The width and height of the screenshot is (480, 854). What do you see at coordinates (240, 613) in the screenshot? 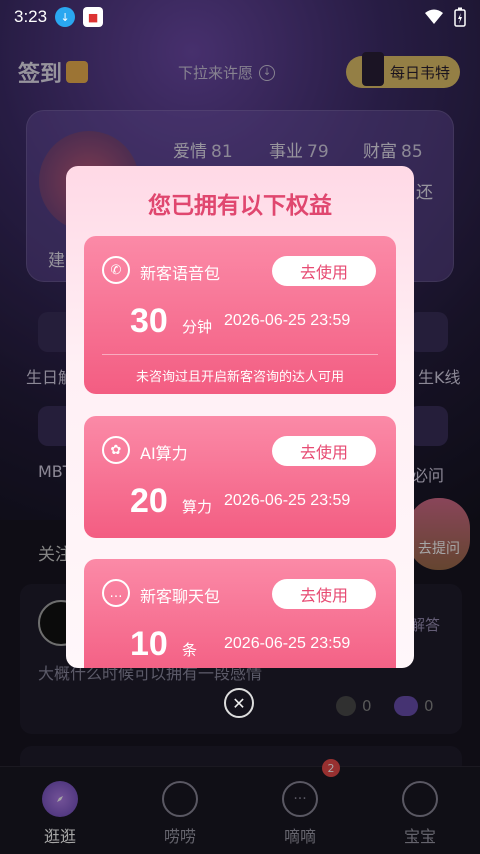
I see `benefit-card-chat: … 新客聊天包 去使用 10 条 2026-06-25 23:59` at bounding box center [240, 613].